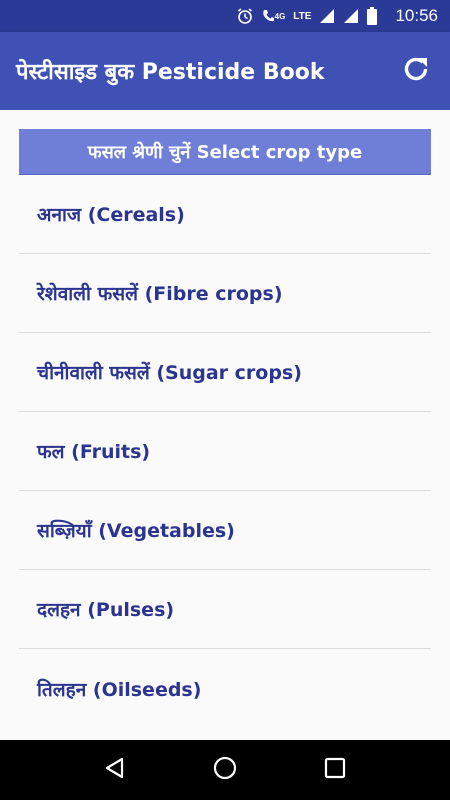  Describe the element at coordinates (160, 294) in the screenshot. I see `crop-item-label: रेशेवाली फसलें (Fibre crops)` at that location.